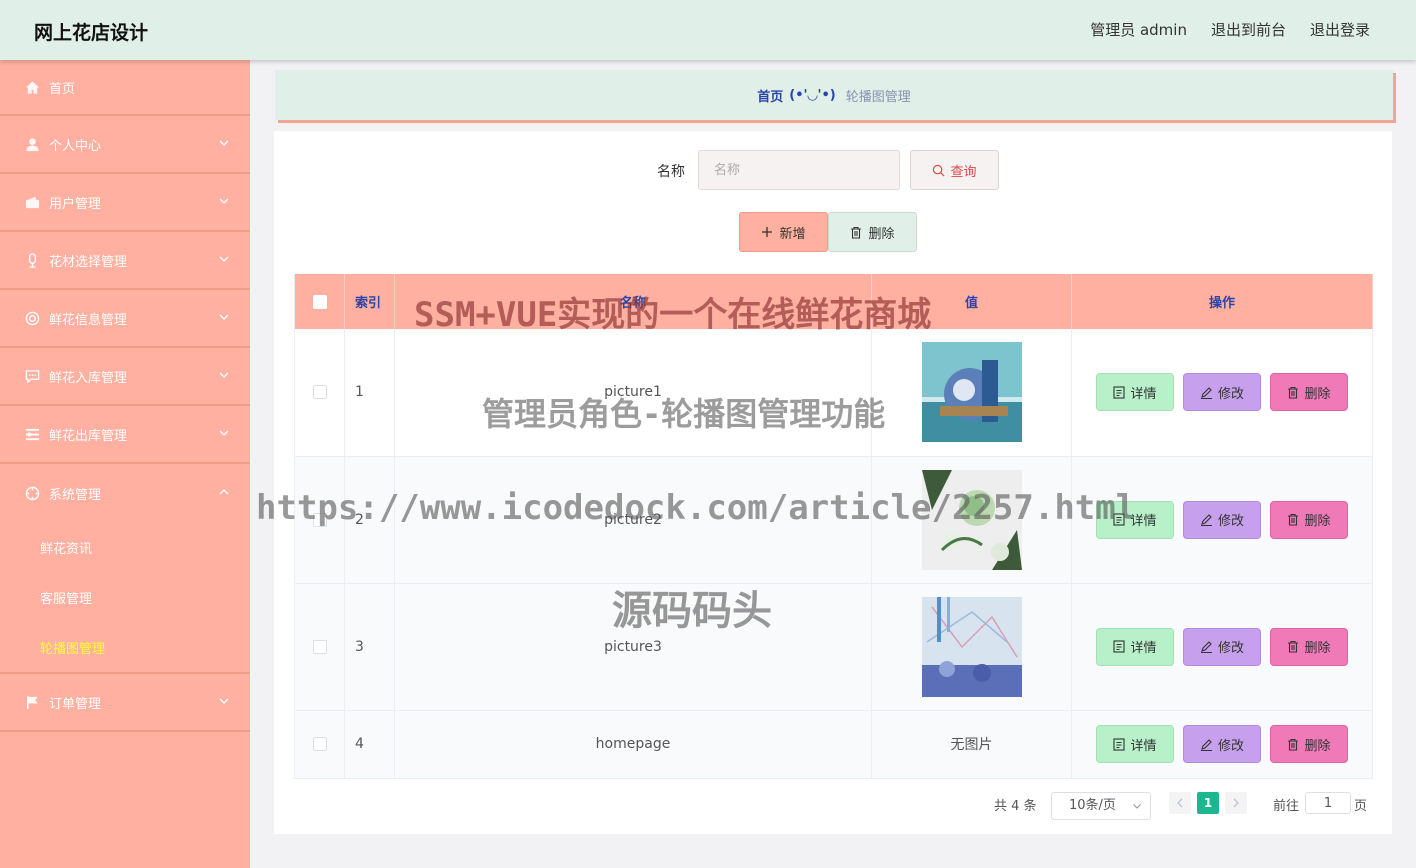  Describe the element at coordinates (770, 95) in the screenshot. I see `breadcrumb-home: 首页` at that location.